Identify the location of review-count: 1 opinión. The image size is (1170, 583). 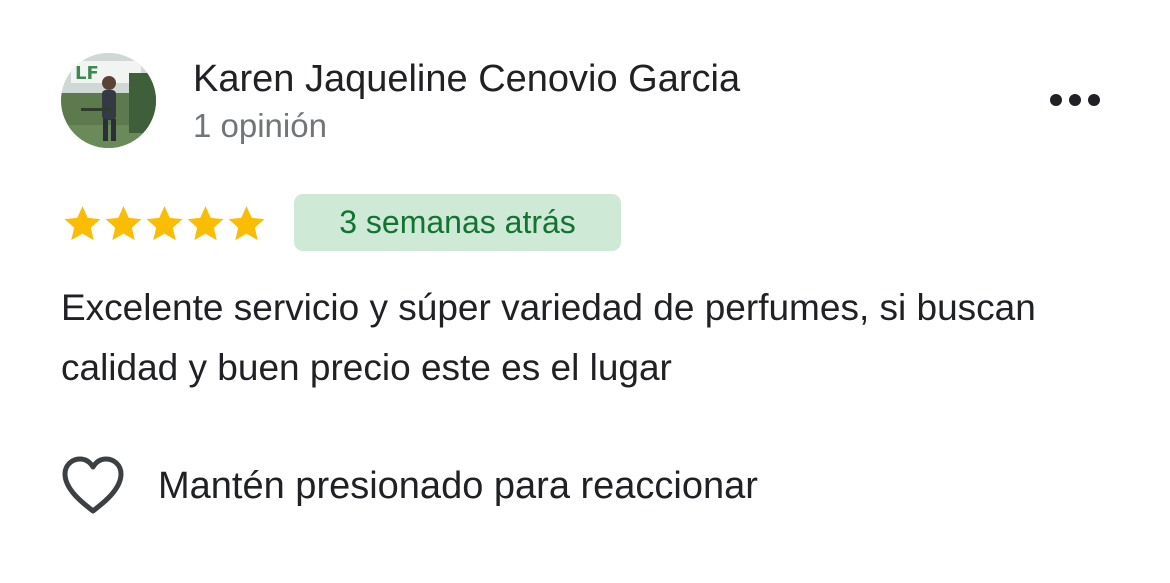
(260, 125).